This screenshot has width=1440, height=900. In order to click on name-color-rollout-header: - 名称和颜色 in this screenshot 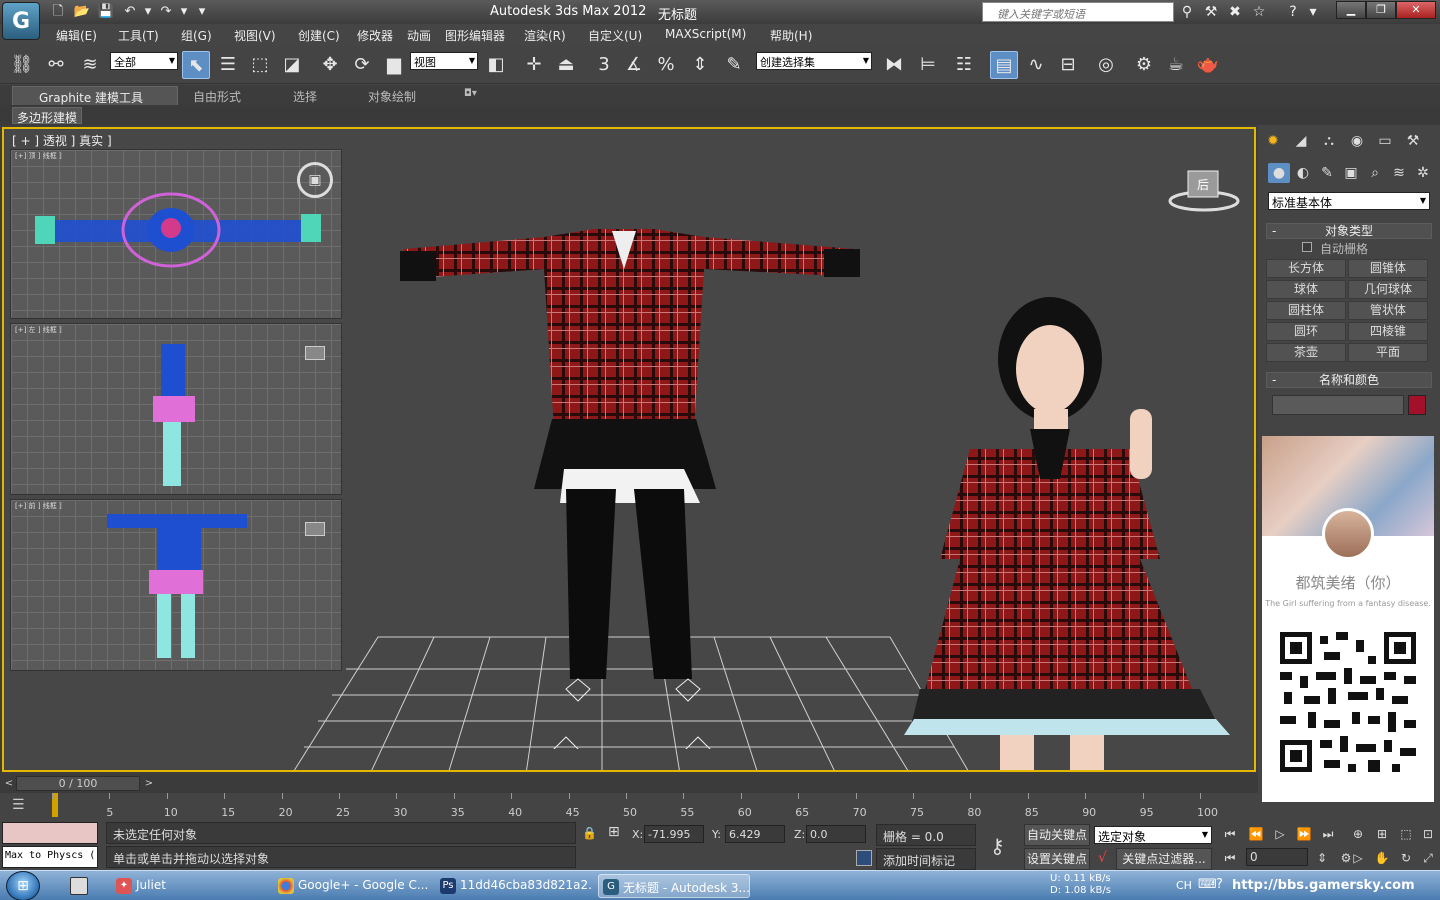, I will do `click(1349, 380)`.